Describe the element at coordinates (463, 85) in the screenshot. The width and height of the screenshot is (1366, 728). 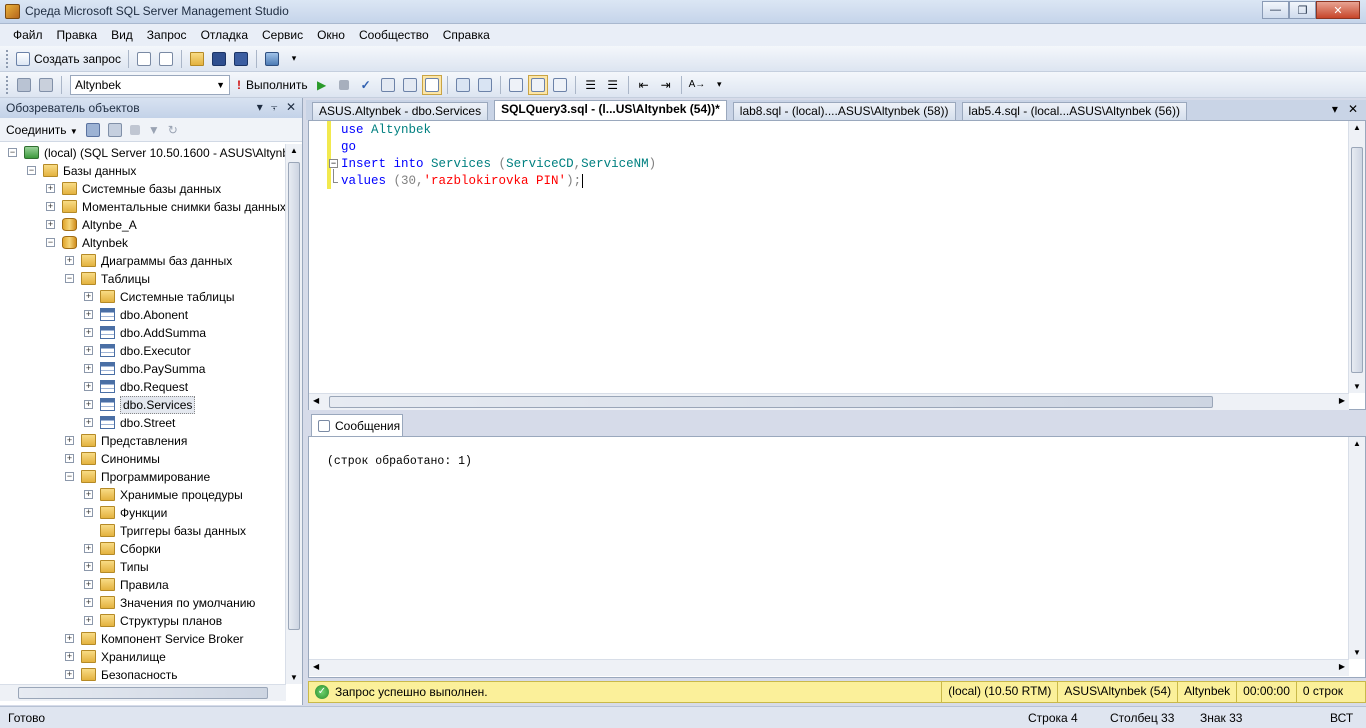
I see `estimated-plan-button` at that location.